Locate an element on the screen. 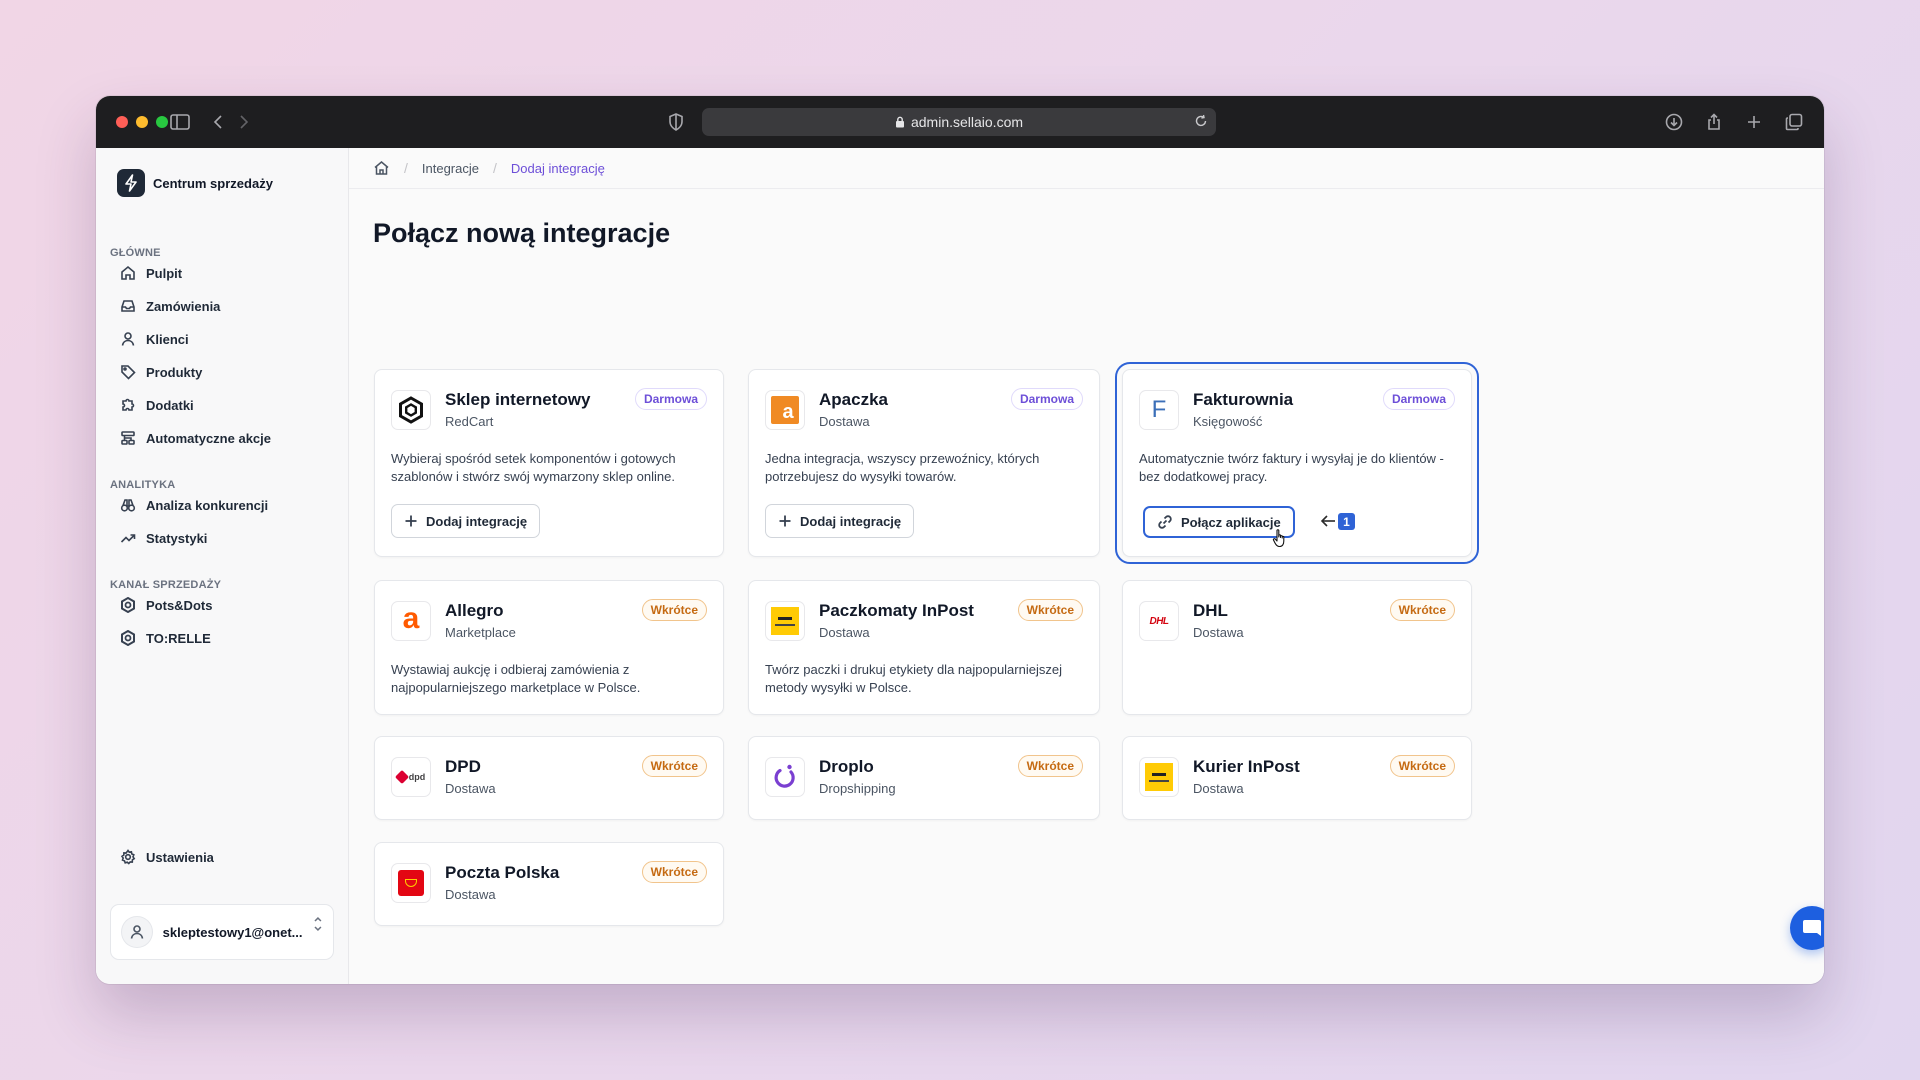 Image resolution: width=1920 pixels, height=1080 pixels. sidebar-item-label: TO:RELLE is located at coordinates (178, 638).